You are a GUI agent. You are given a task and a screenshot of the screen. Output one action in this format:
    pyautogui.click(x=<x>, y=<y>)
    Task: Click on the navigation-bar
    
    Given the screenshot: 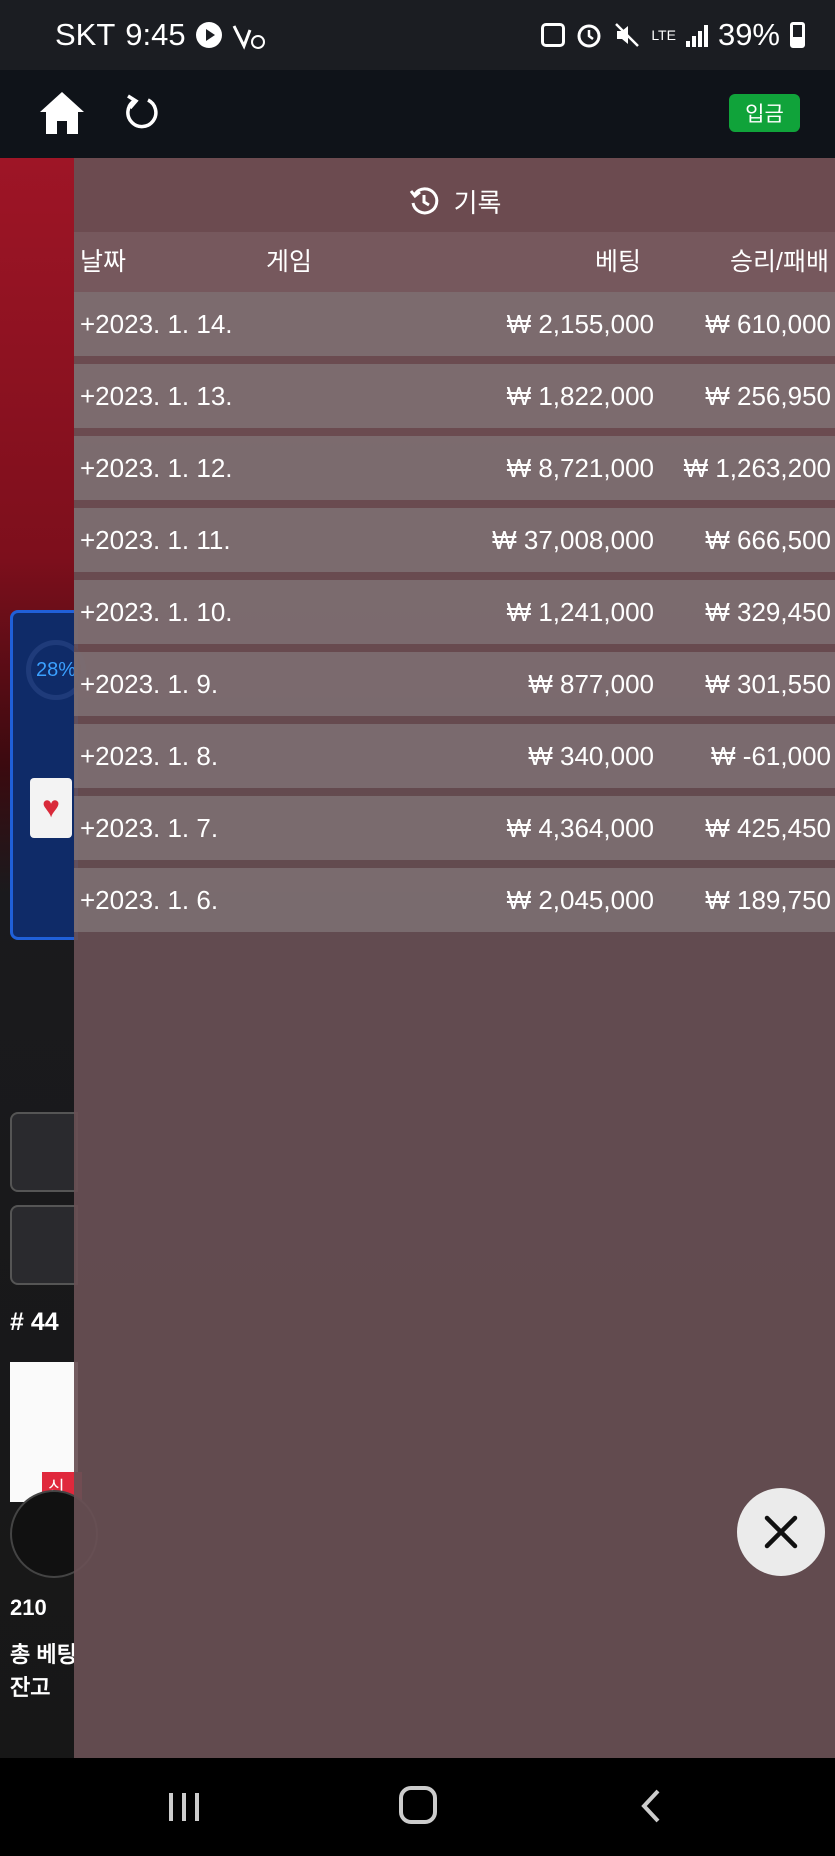 What is the action you would take?
    pyautogui.click(x=417, y=1807)
    